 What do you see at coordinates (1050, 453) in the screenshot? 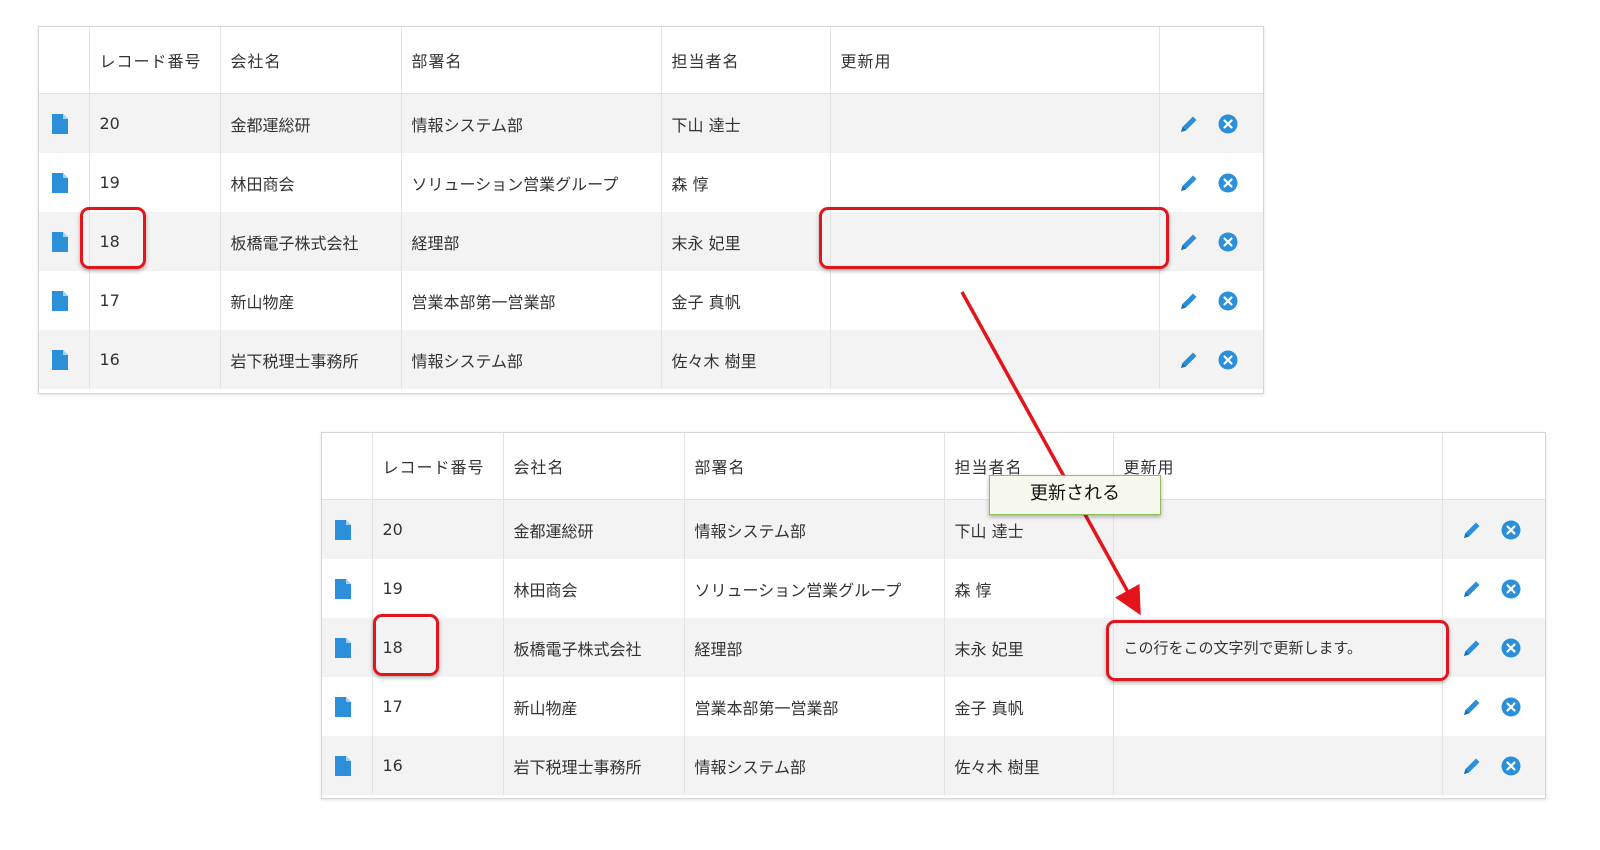
I see `update-arrow` at bounding box center [1050, 453].